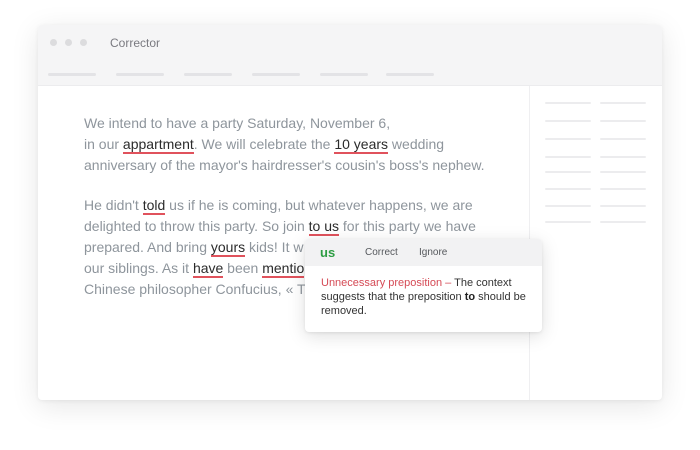  I want to click on popup-toolbar: us Correct Ignore, so click(423, 252).